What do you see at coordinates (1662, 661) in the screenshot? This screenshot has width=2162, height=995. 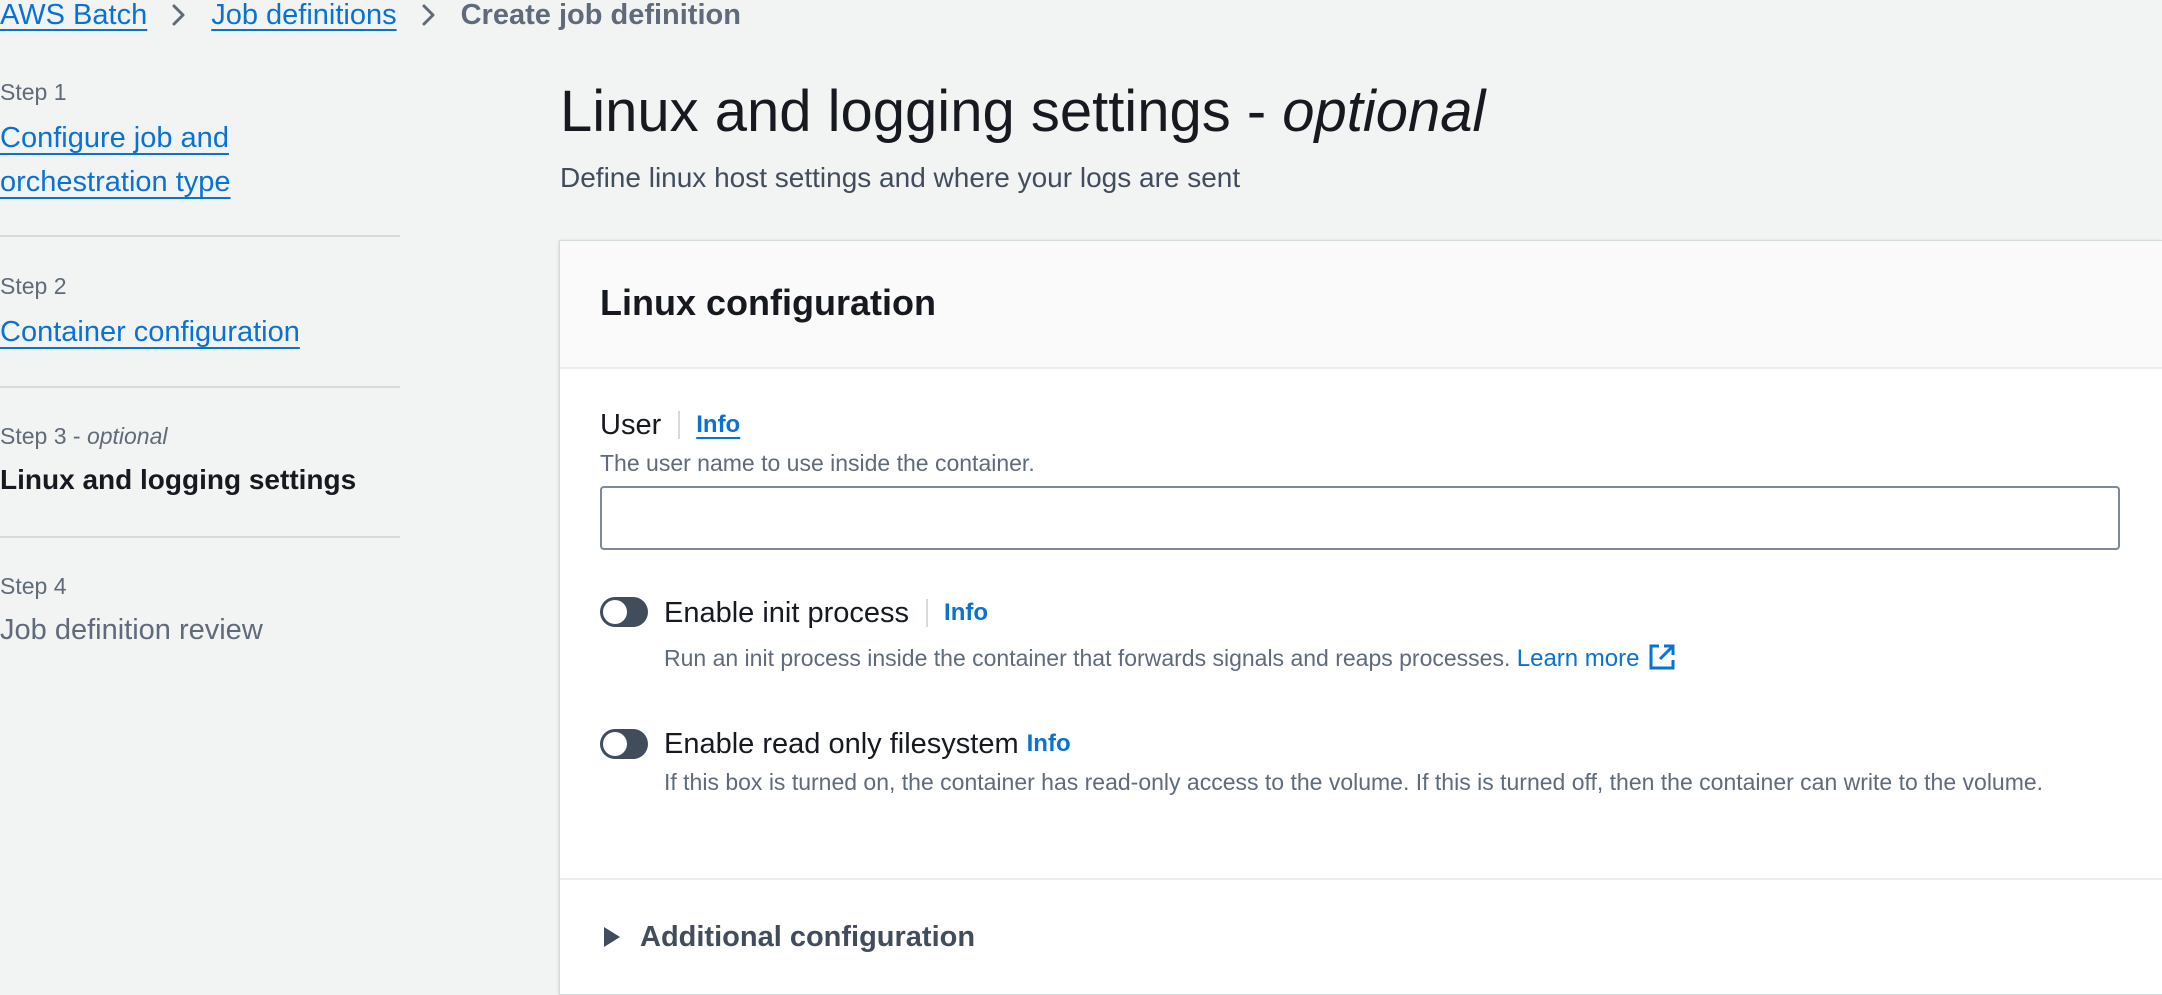 I see `external-link-icon` at bounding box center [1662, 661].